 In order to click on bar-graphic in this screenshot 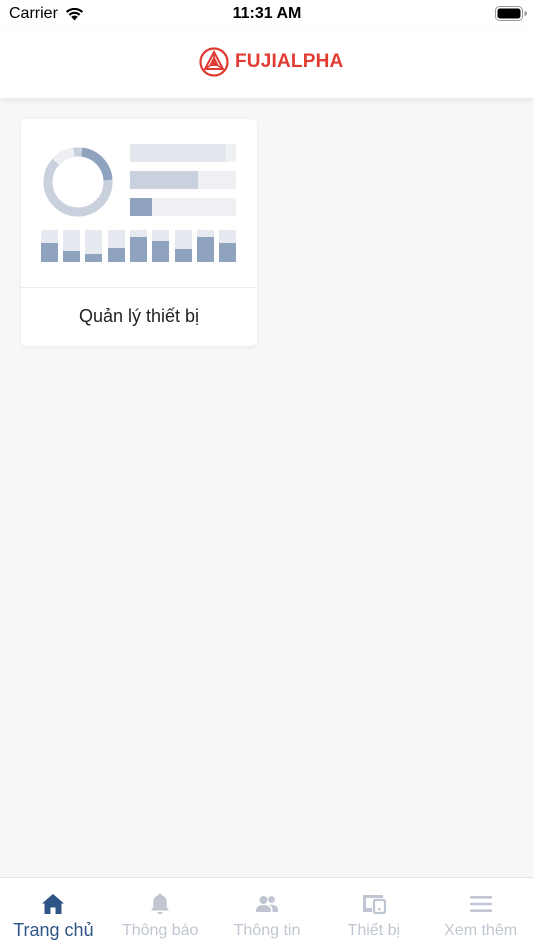, I will do `click(138, 246)`.